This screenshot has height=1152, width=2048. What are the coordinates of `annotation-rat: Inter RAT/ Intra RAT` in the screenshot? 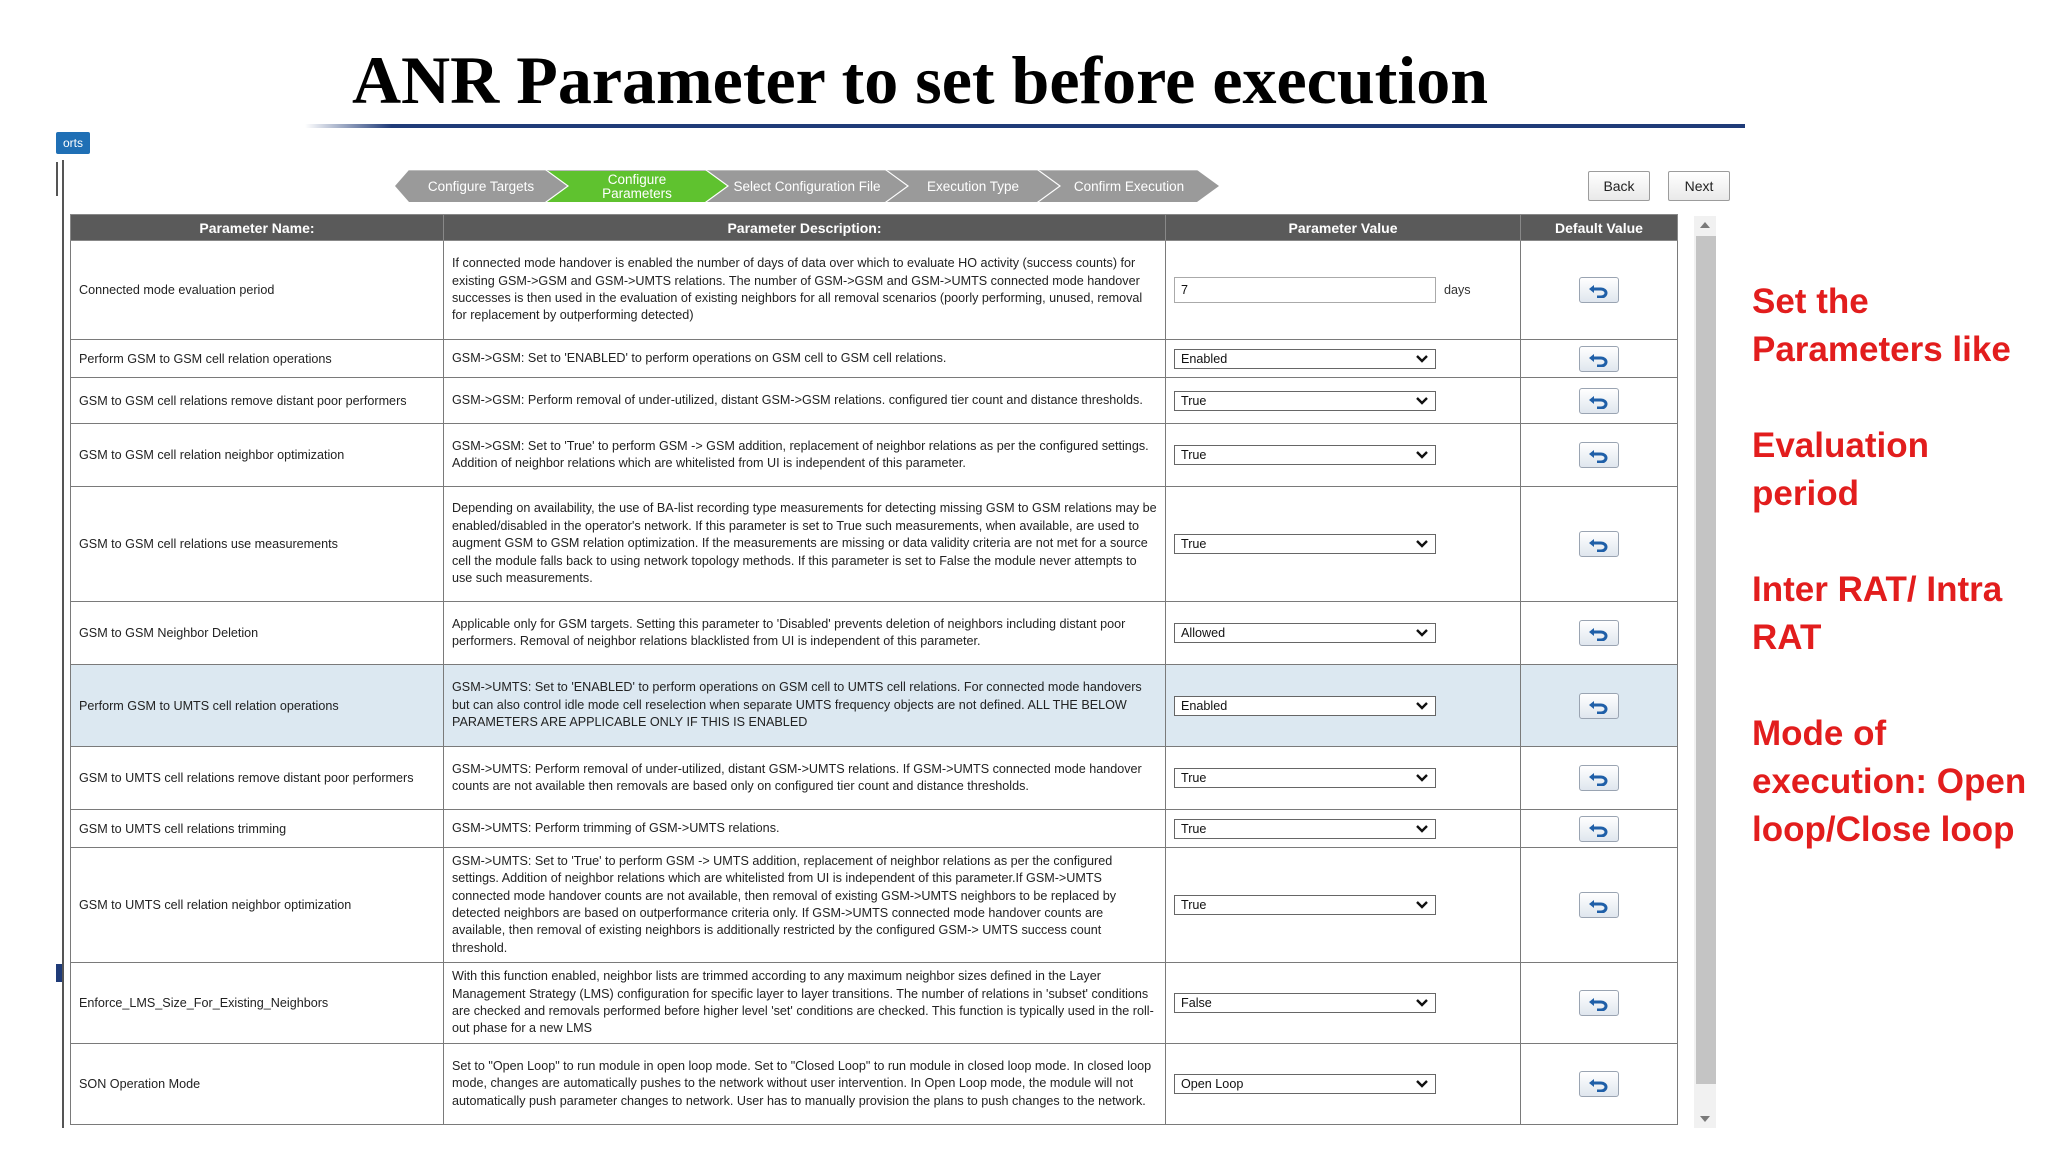 It's located at (1877, 613).